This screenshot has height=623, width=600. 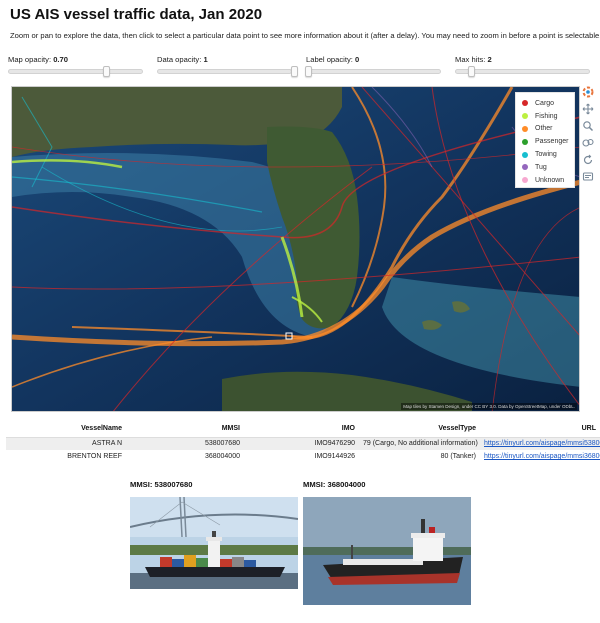 I want to click on legend-label: Cargo, so click(x=545, y=103).